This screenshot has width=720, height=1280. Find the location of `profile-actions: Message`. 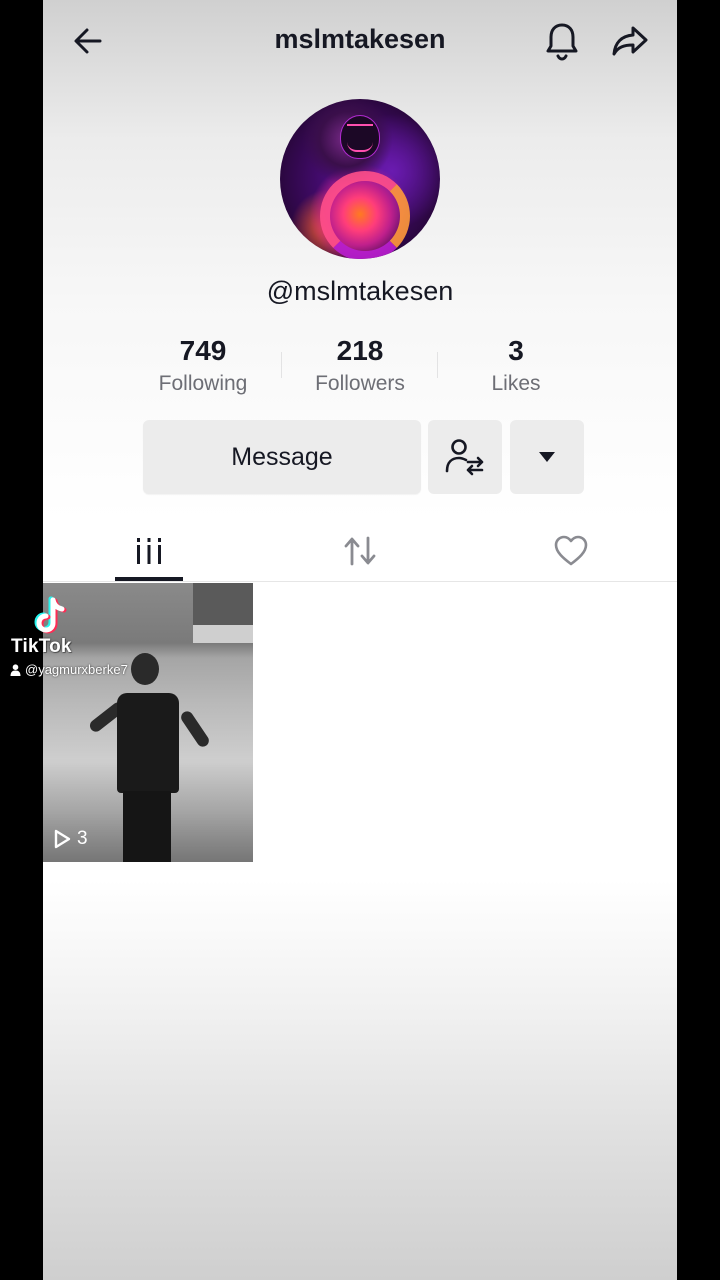

profile-actions: Message is located at coordinates (360, 457).